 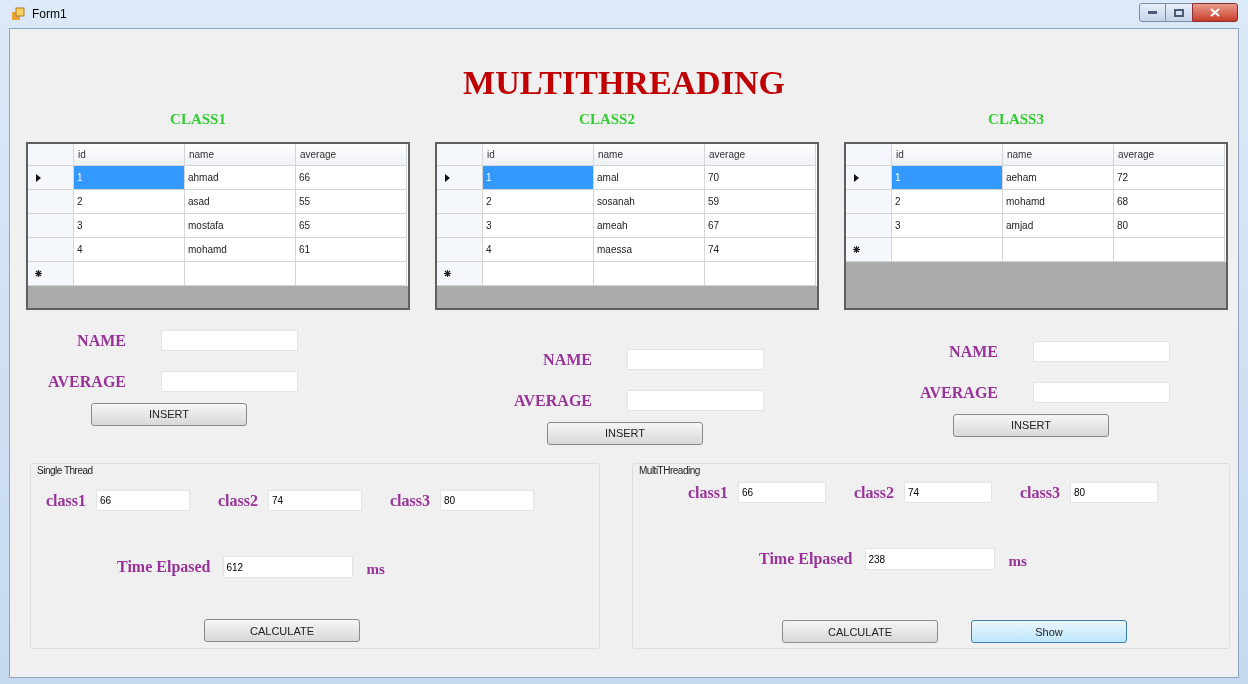 I want to click on class-title: CLASS3, so click(x=1016, y=119).